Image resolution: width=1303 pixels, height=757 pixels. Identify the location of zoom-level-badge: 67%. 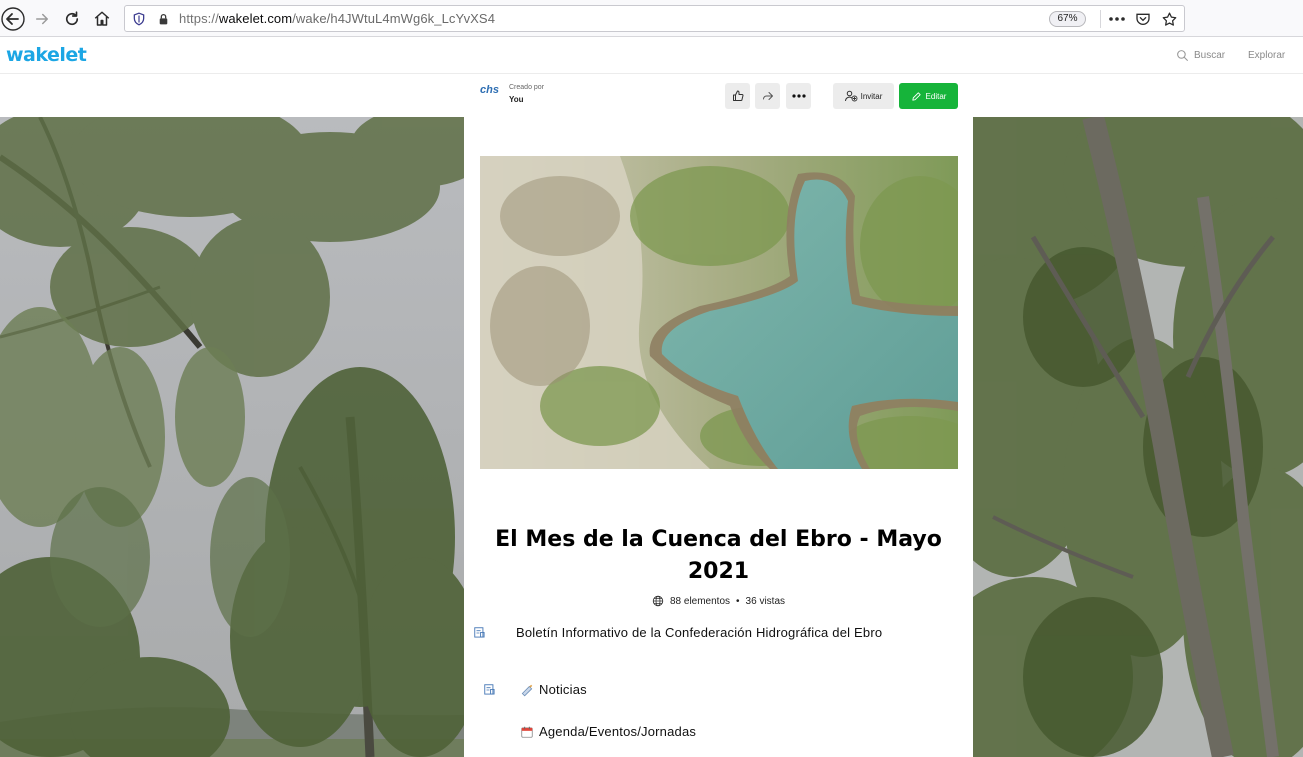
(1067, 19).